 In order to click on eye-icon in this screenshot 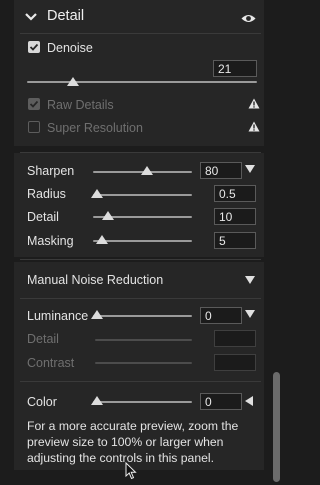, I will do `click(248, 20)`.